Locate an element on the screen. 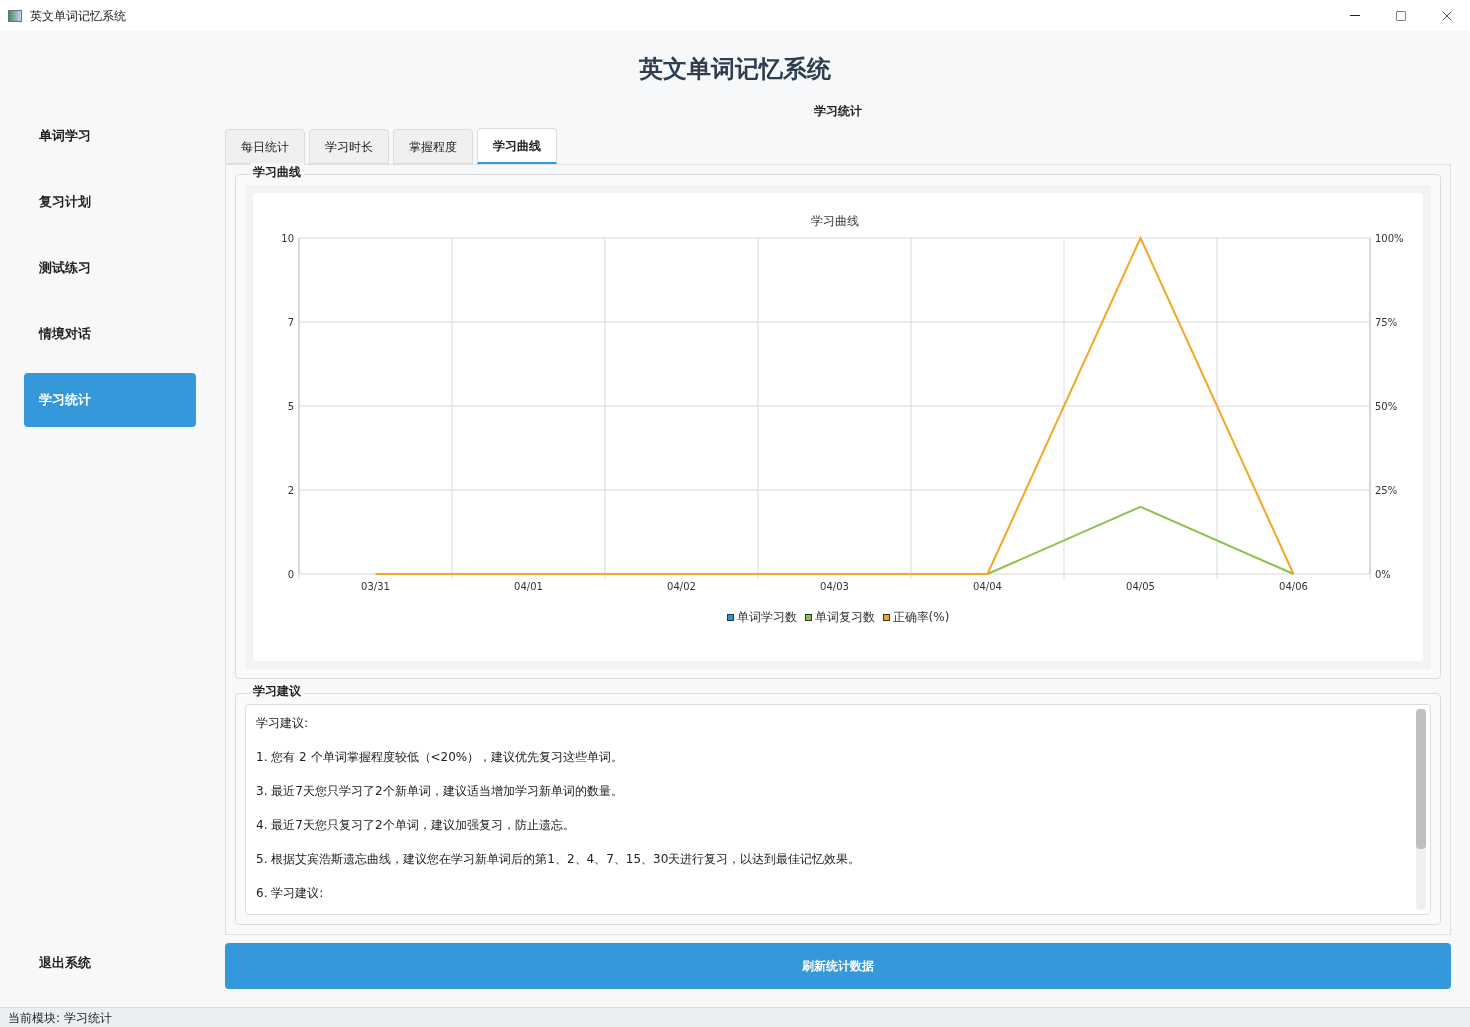  advice-line: 5. 根据艾宾浩斯遗忘曲线，建议您在学习新单词后的第1、2、4、7、15、30天进行复习，以达到最佳记忆效果。 is located at coordinates (559, 859).